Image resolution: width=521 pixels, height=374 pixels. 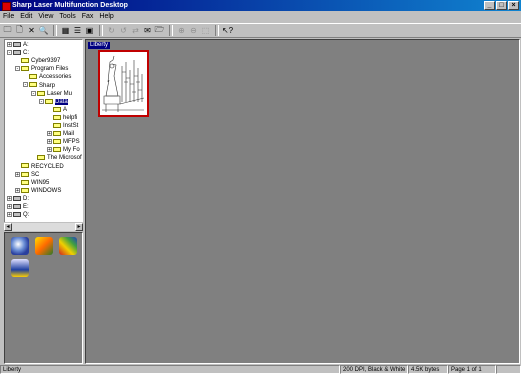 I want to click on thumbnail-view-icon: ▦, so click(x=65, y=30).